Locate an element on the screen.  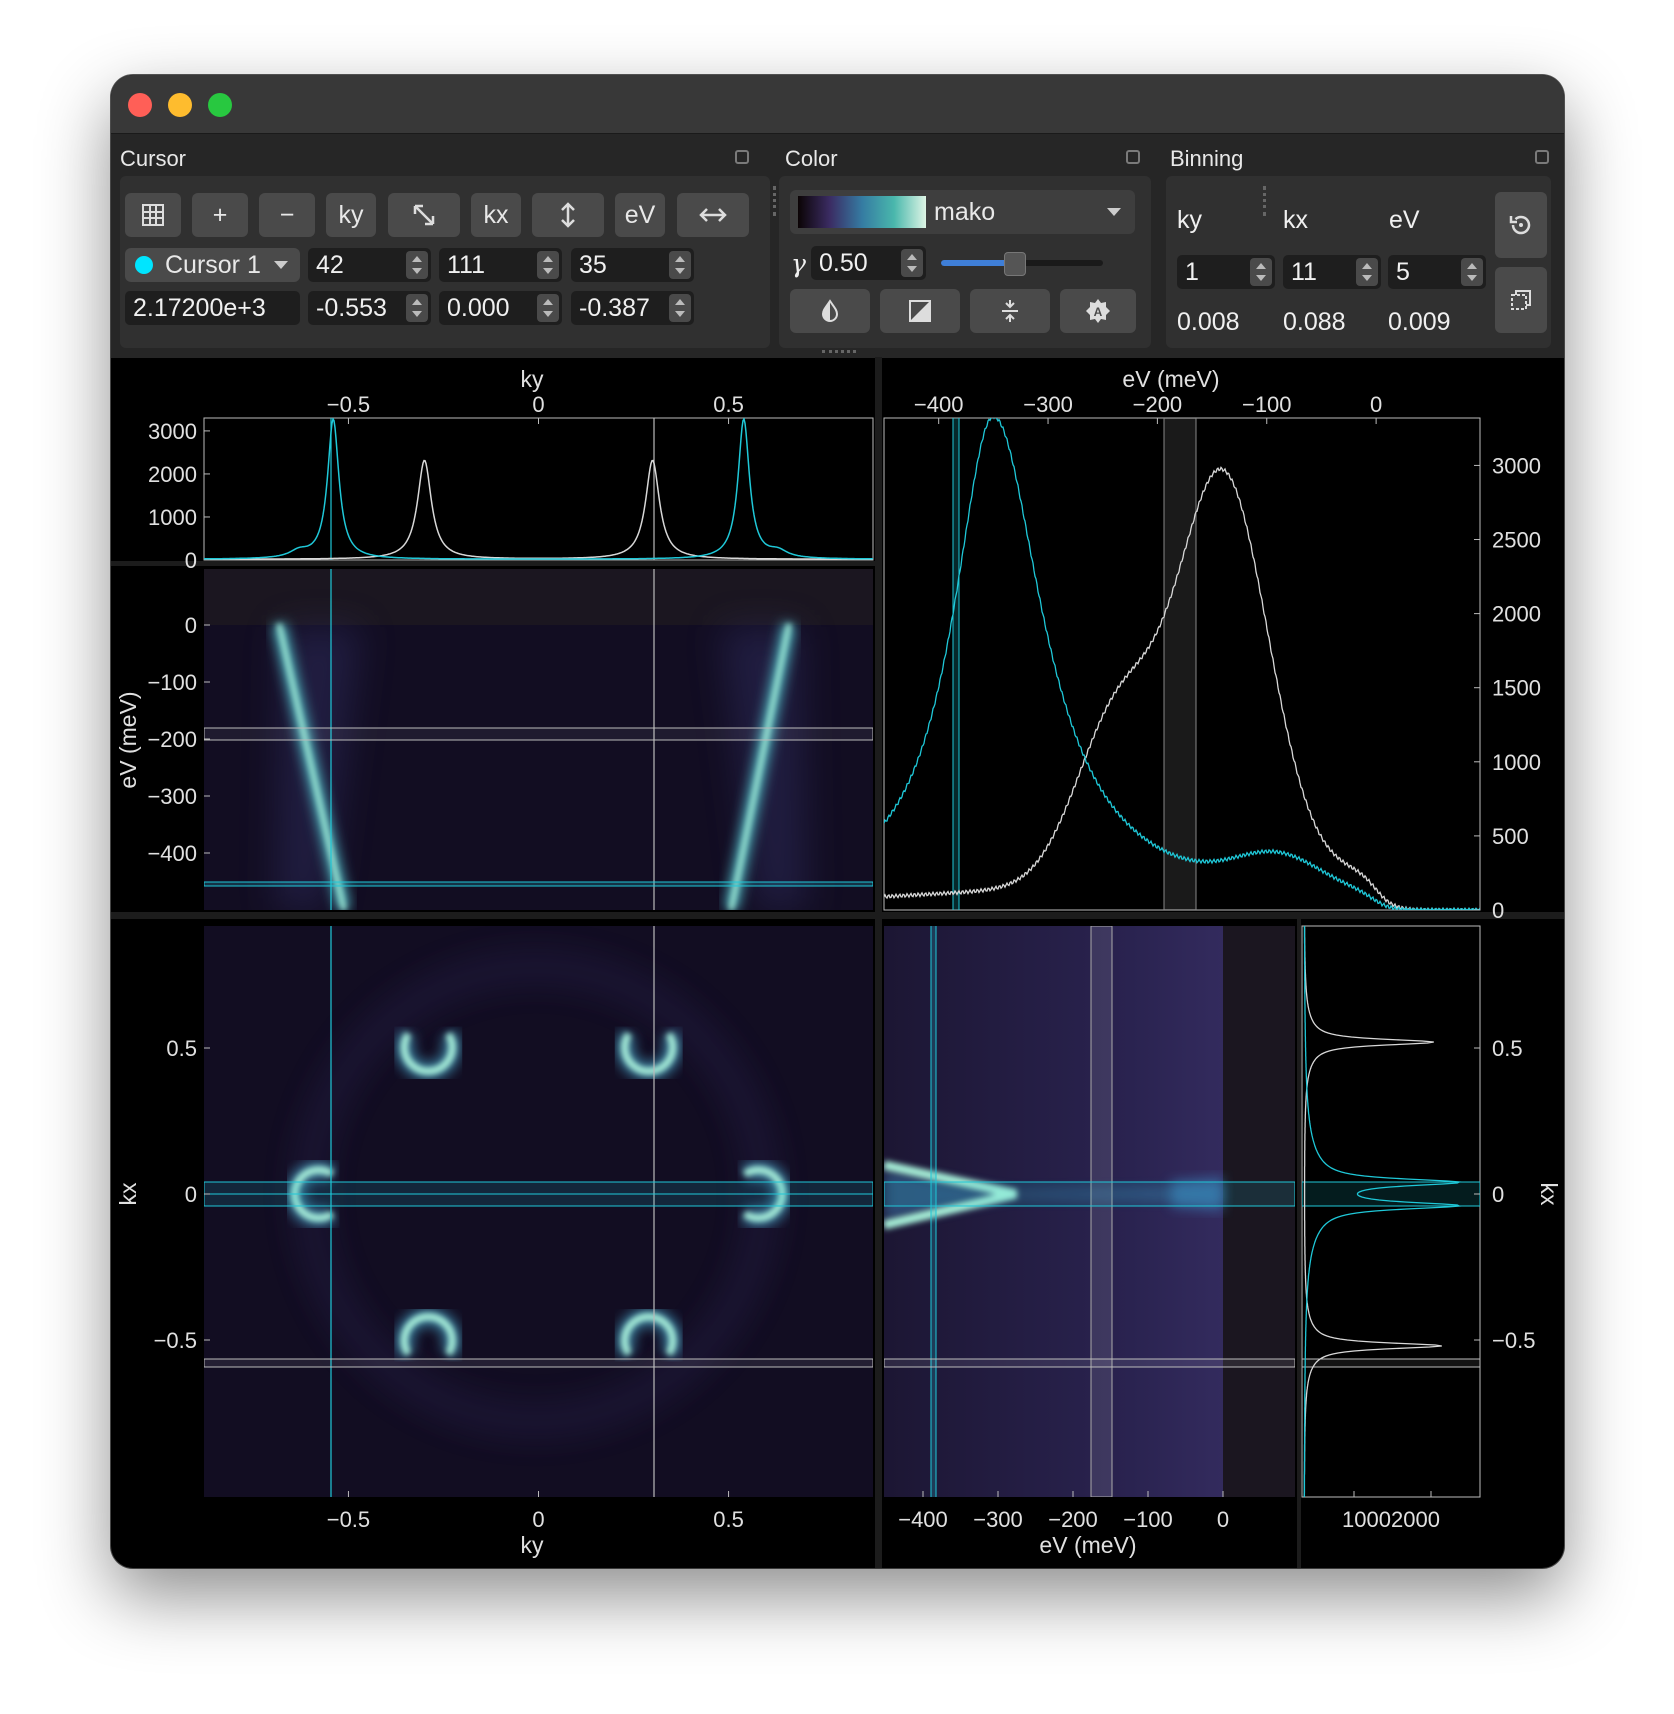
ev-index-spinner is located at coordinates (680, 265).